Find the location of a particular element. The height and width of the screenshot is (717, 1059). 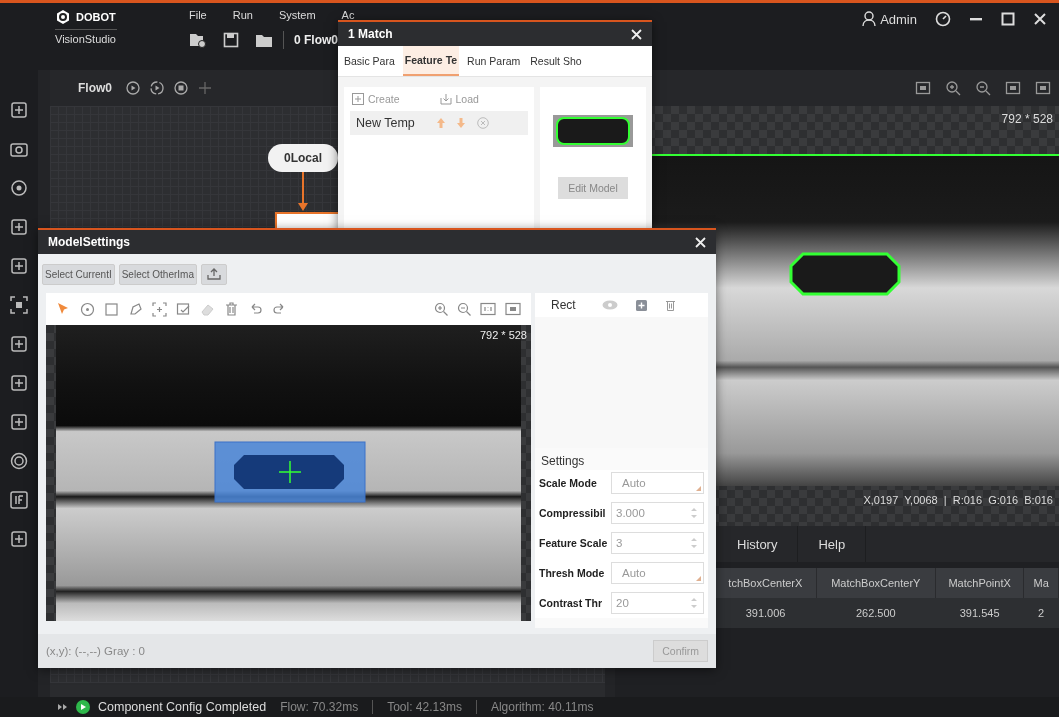

table-cell: 2 is located at coordinates (1041, 613).